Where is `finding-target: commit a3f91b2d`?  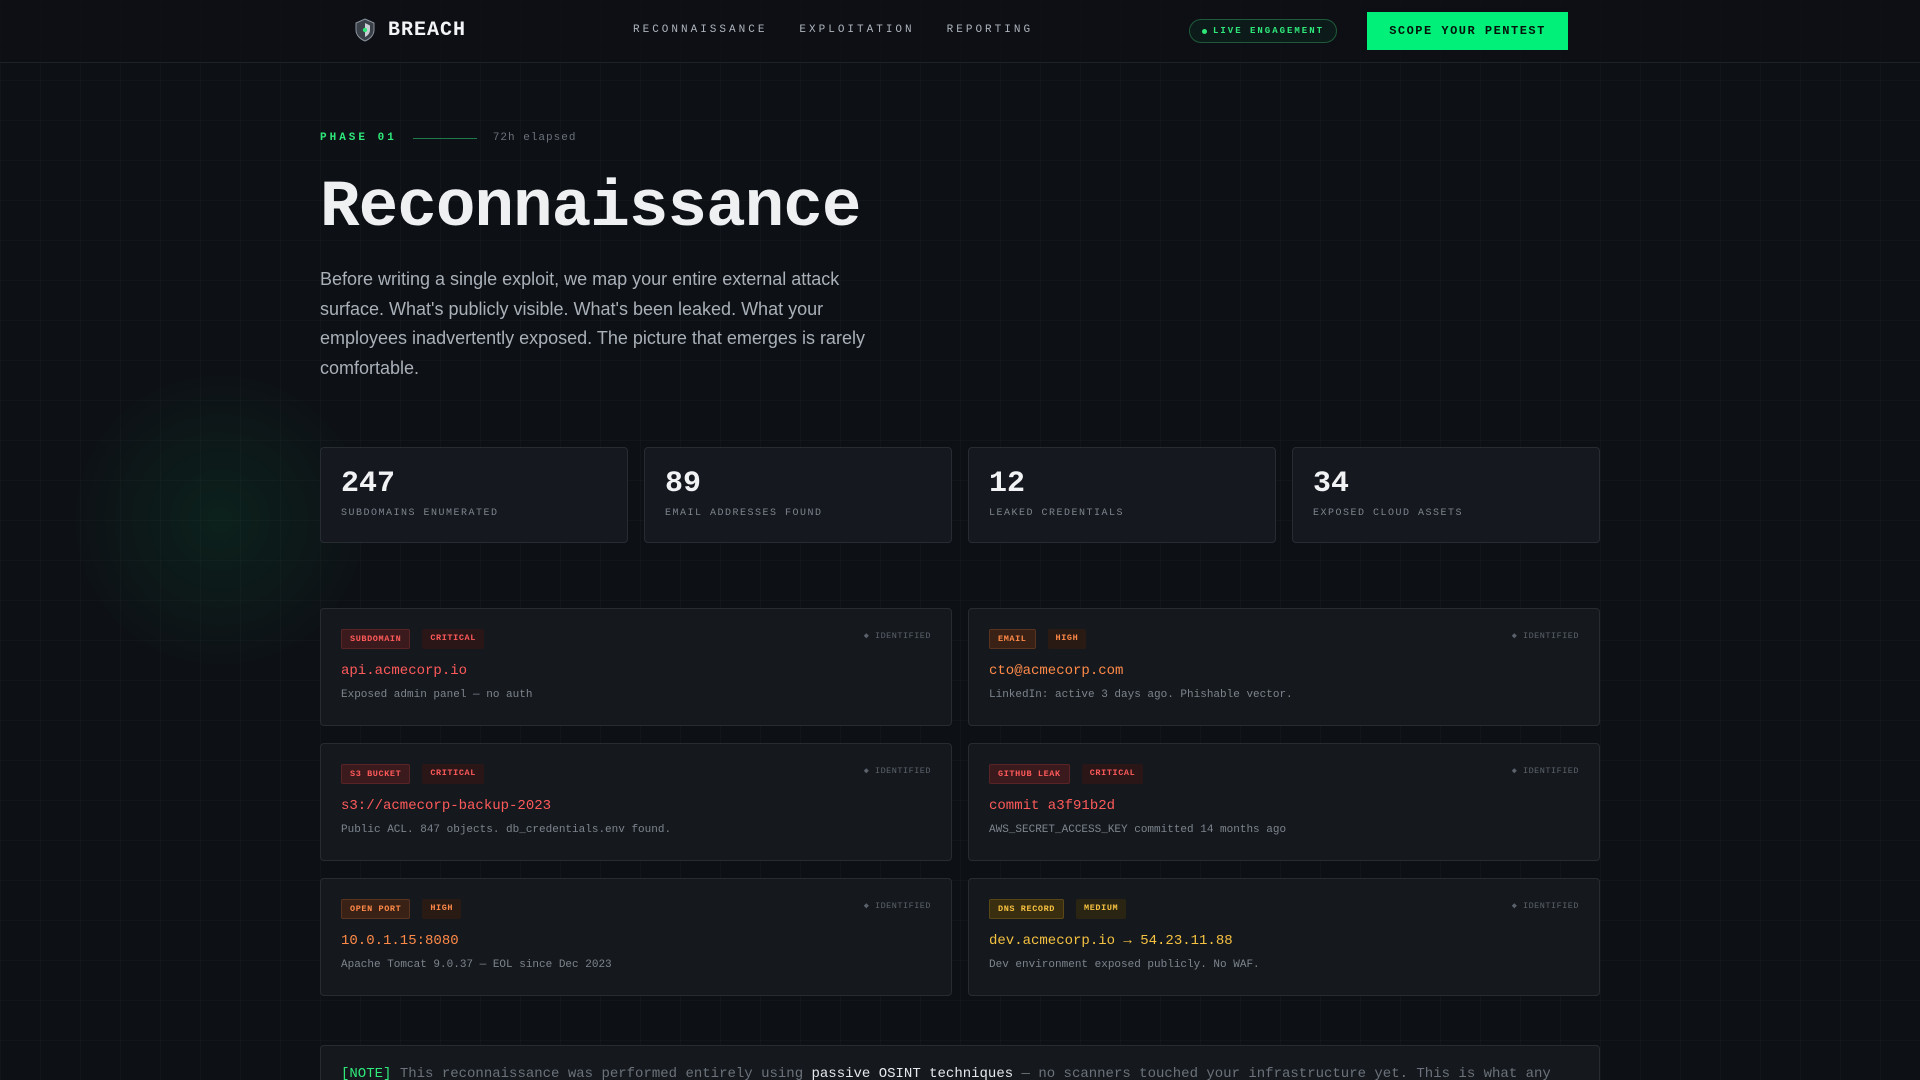
finding-target: commit a3f91b2d is located at coordinates (1052, 806).